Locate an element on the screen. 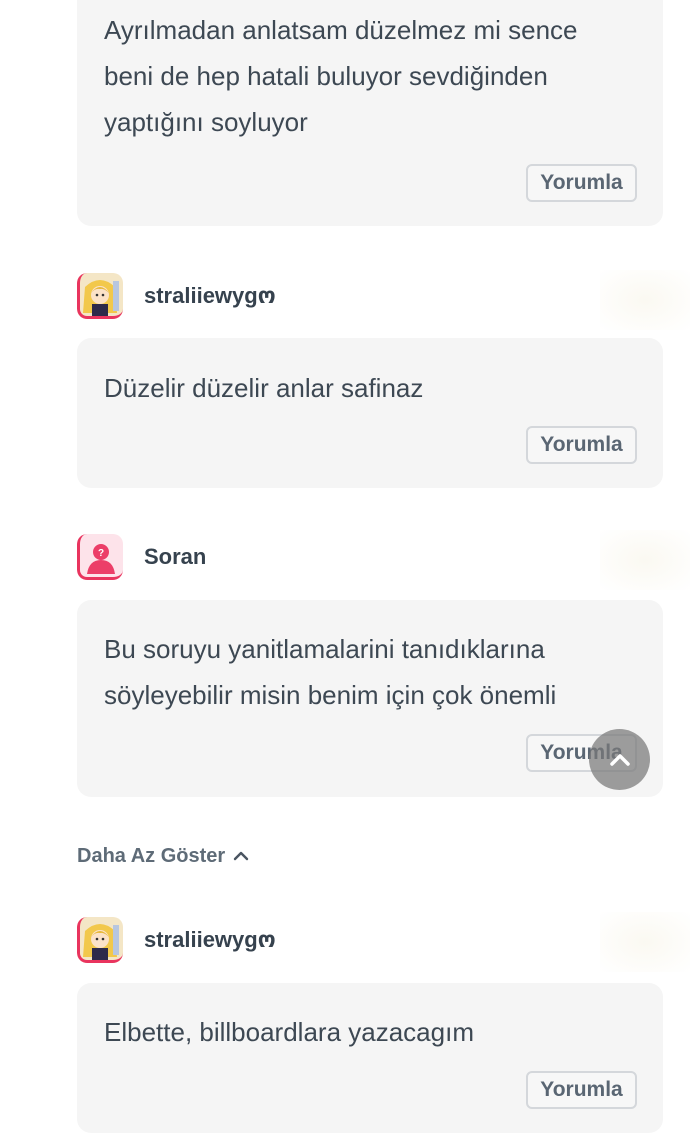  comment-text: Elbette, billboardlara yazacagım is located at coordinates (289, 1032).